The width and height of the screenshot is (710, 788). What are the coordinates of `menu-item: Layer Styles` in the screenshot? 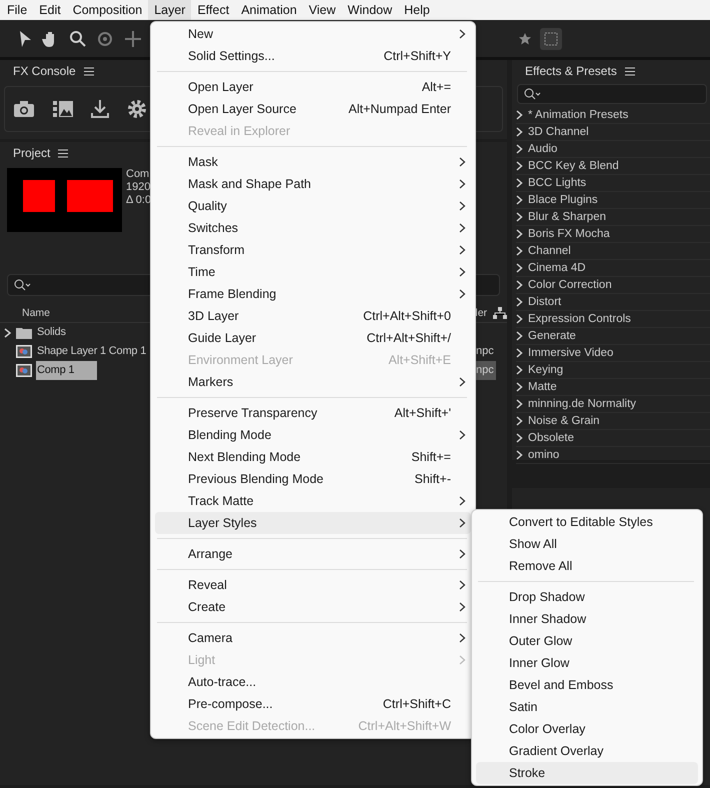 It's located at (313, 523).